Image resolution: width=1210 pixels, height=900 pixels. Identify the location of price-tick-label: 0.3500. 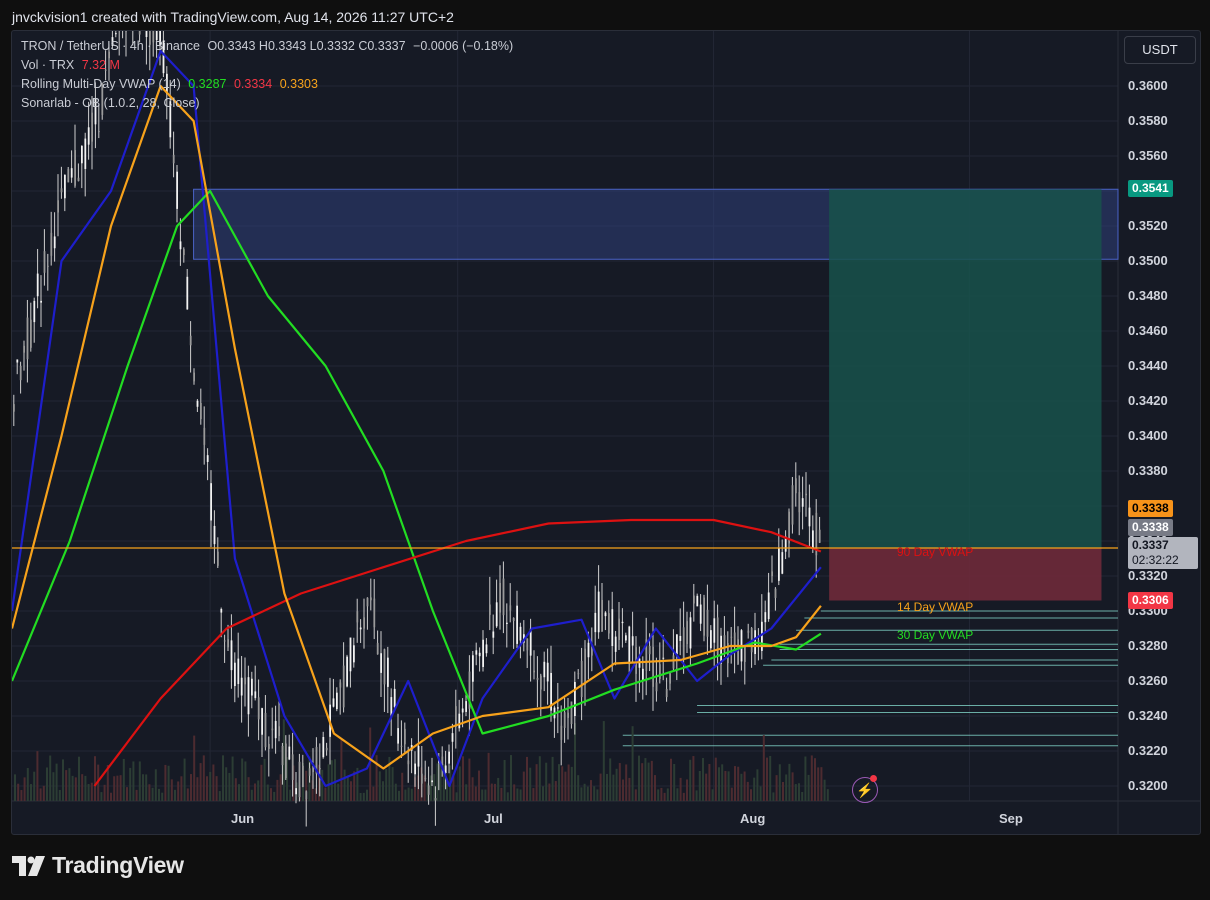
(1148, 260).